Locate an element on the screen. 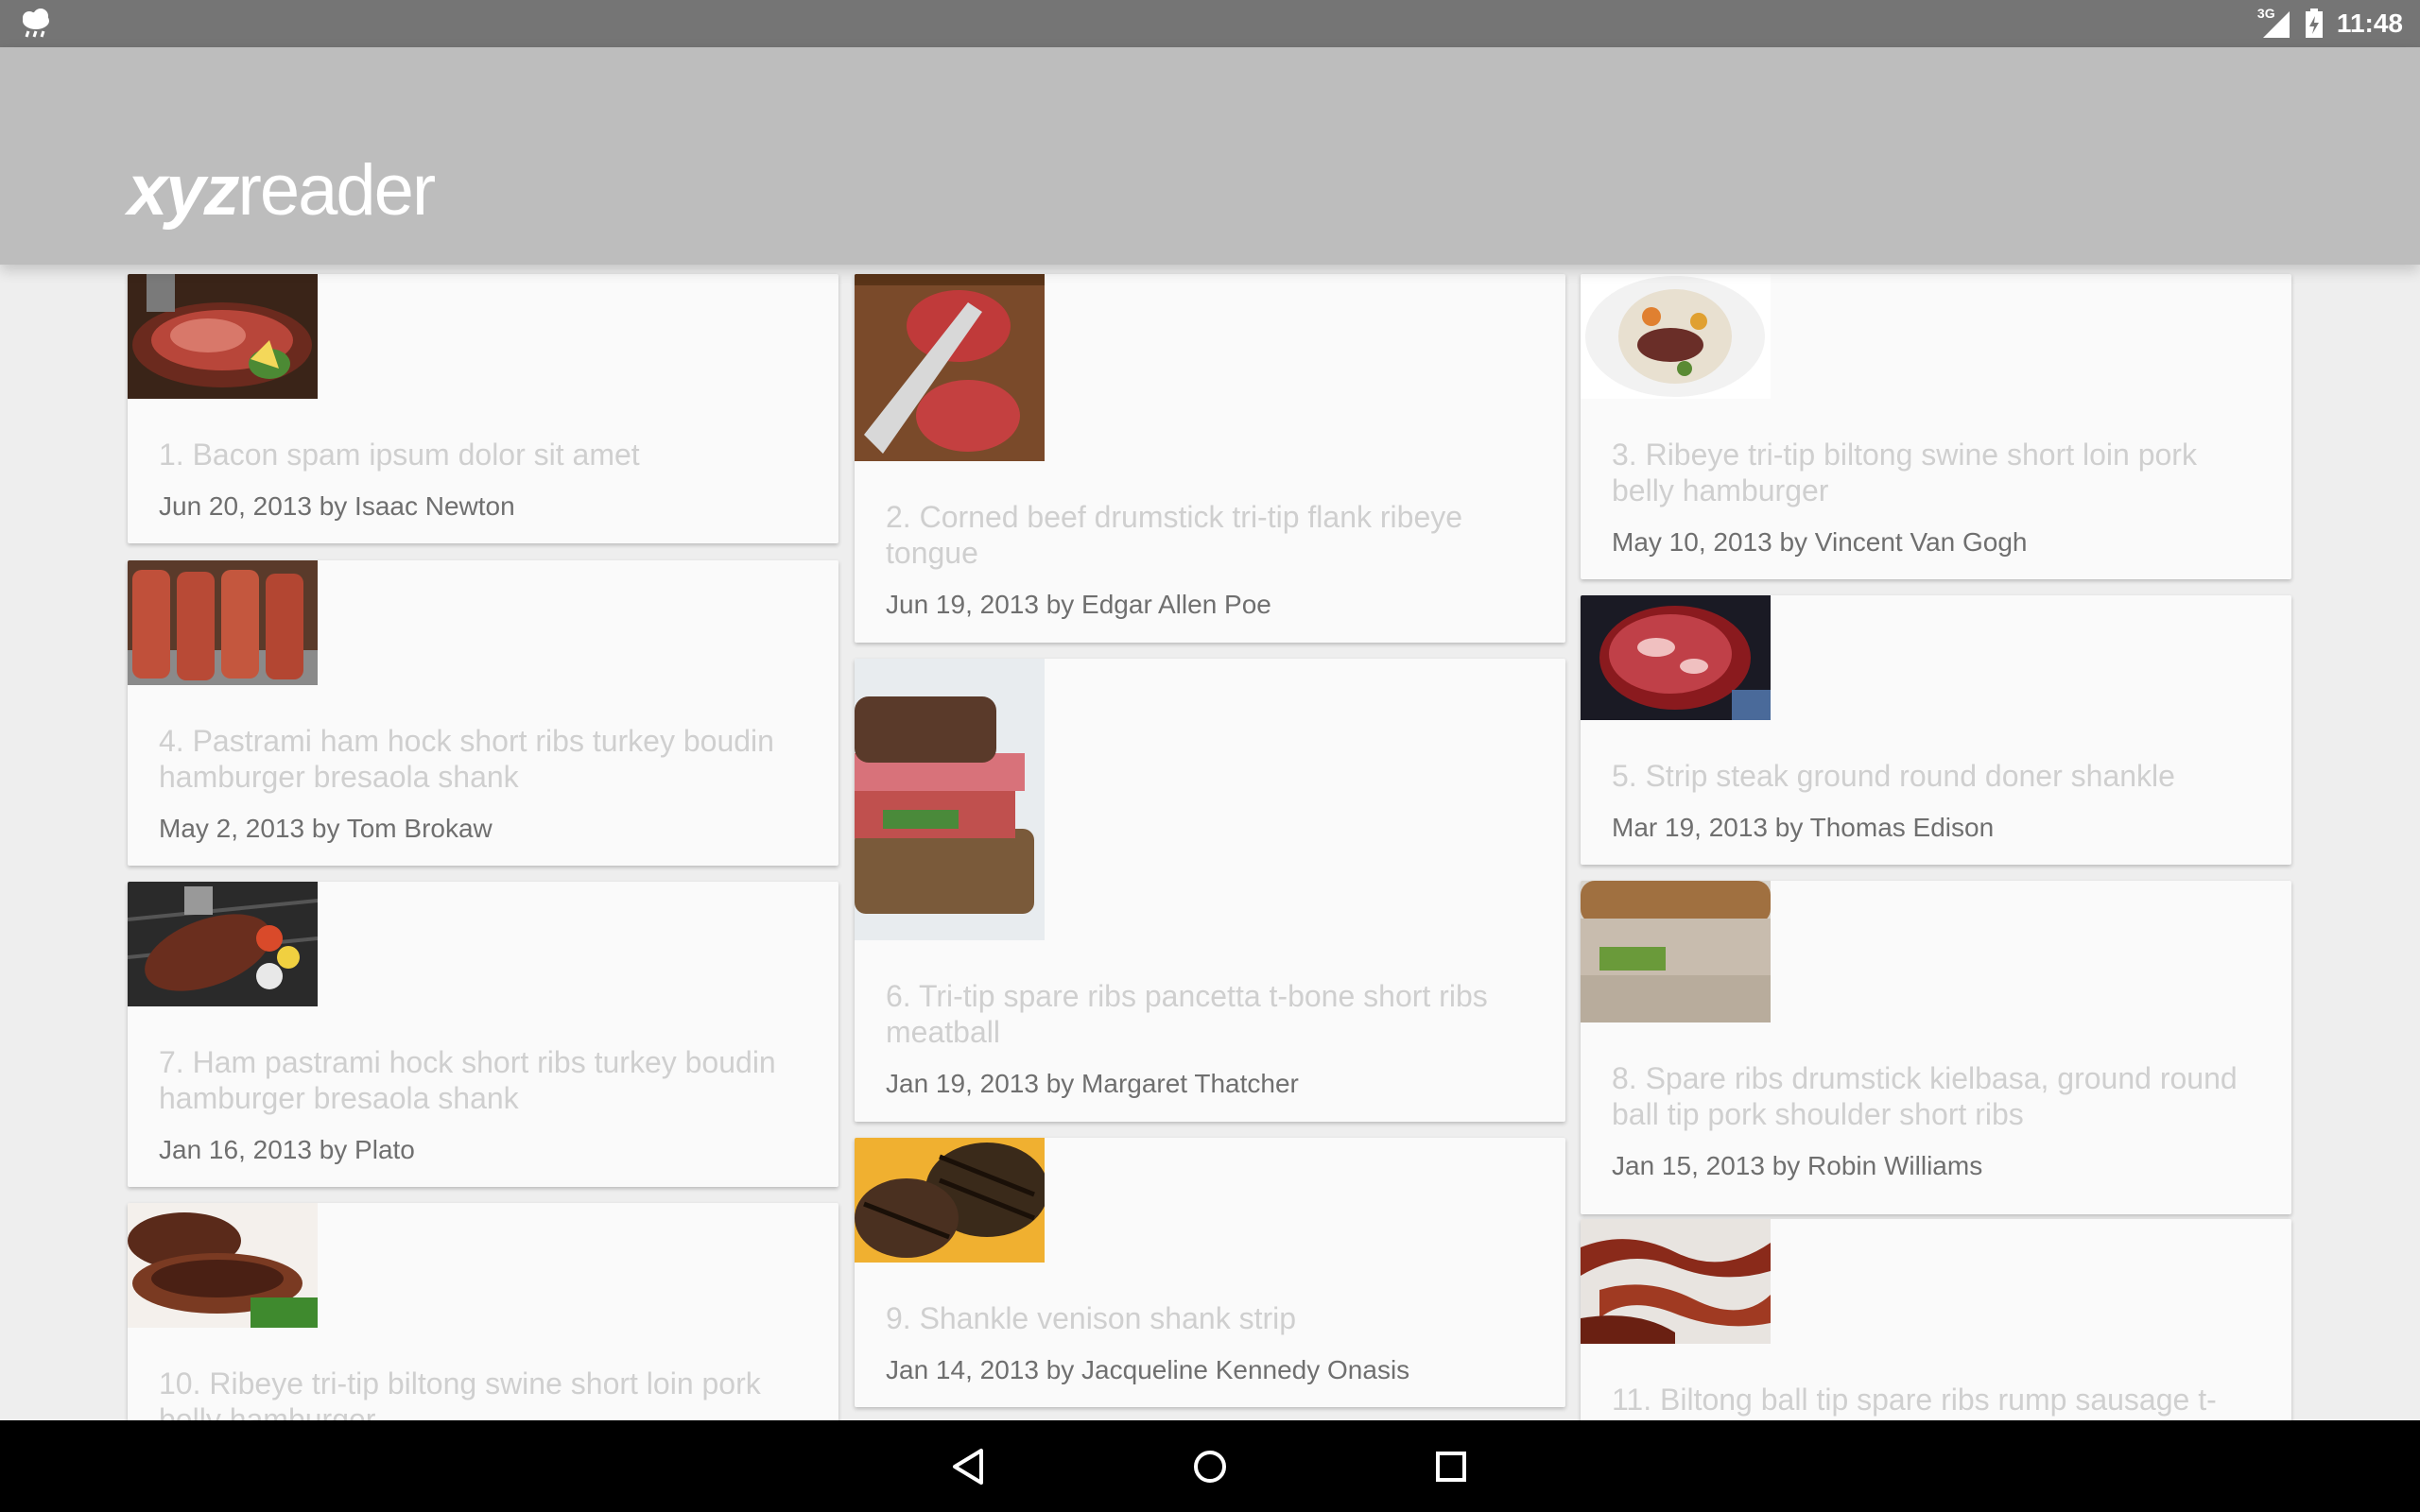 This screenshot has height=1512, width=2420. home-circle-icon is located at coordinates (1210, 1466).